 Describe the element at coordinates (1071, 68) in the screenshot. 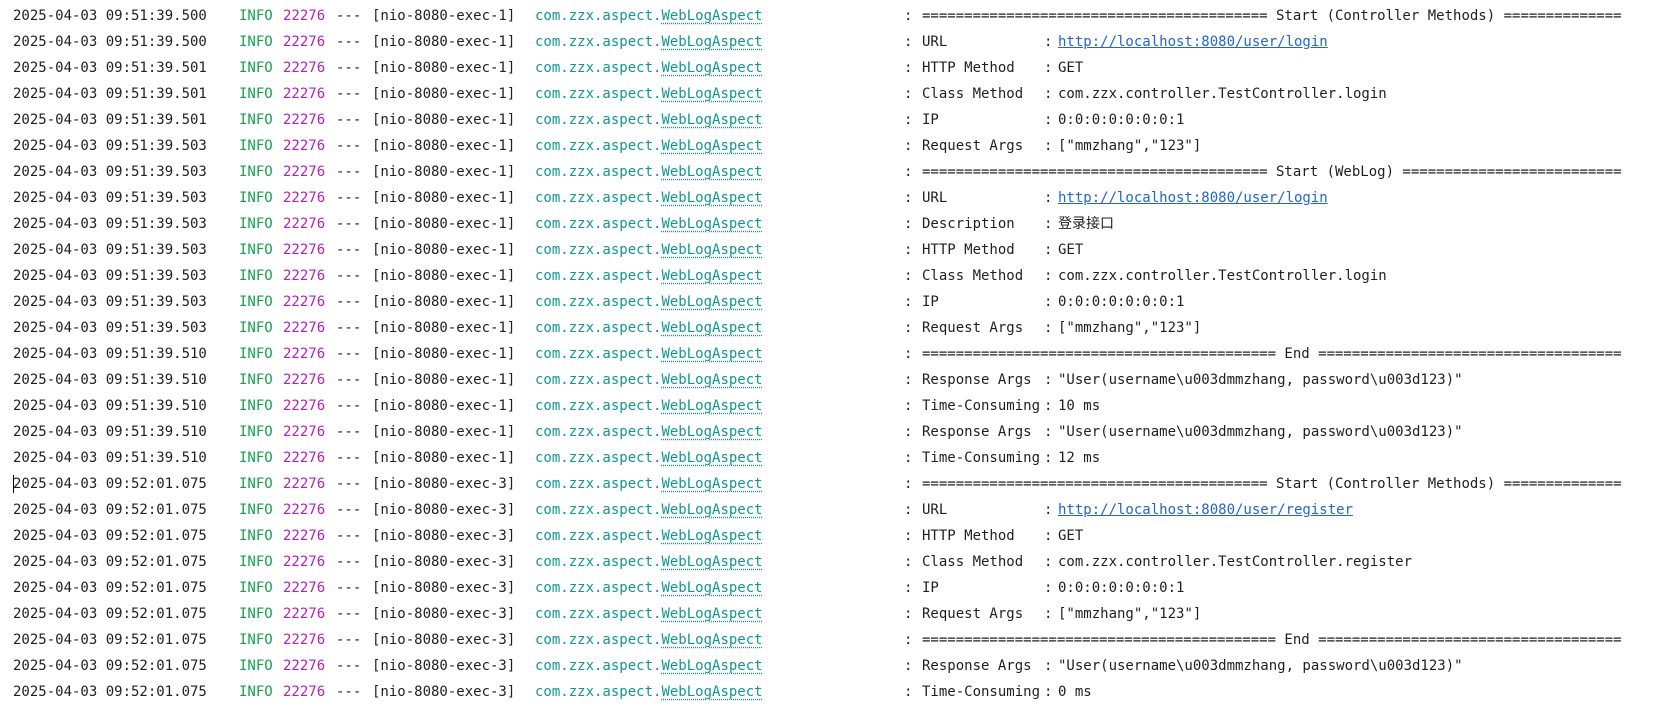

I see `log-value: GET` at that location.